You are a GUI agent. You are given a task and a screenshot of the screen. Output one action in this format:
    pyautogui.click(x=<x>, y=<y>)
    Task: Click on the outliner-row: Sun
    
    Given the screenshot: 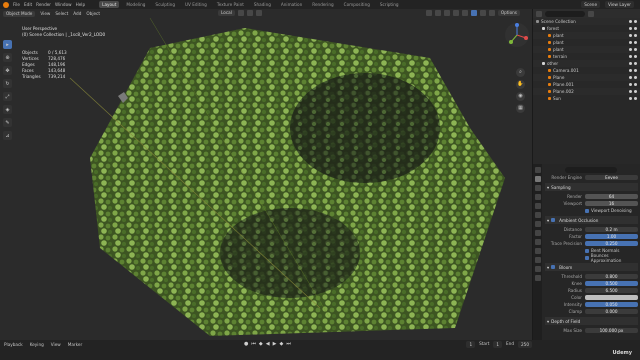 What is the action you would take?
    pyautogui.click(x=586, y=98)
    